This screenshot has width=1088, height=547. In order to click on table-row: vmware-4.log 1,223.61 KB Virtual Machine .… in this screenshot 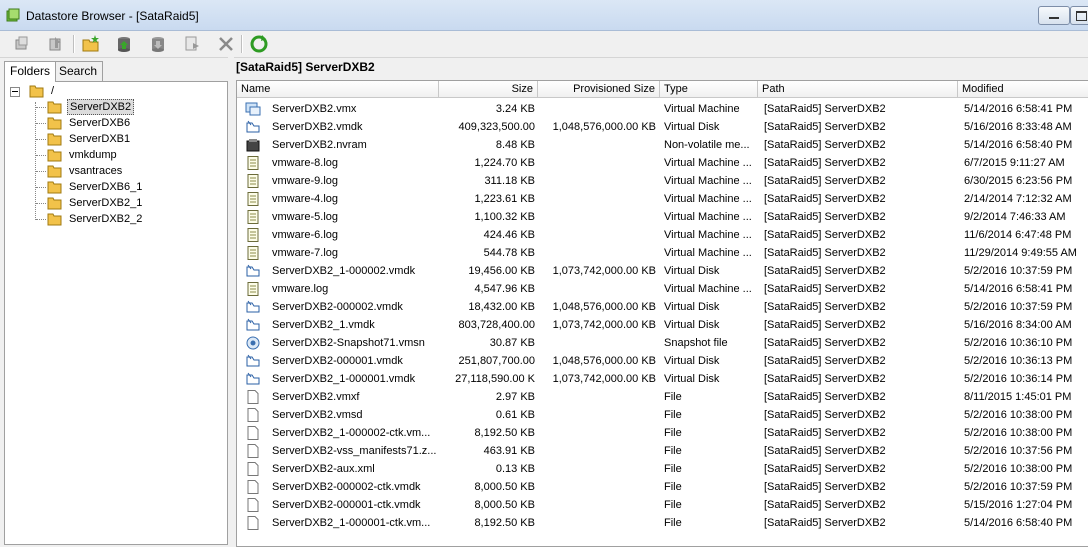, I will do `click(662, 199)`.